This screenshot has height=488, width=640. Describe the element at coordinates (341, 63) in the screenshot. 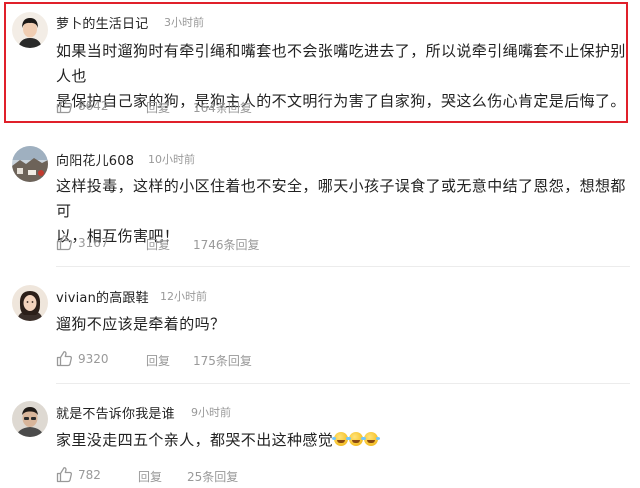

I see `comment-text-line: 如果当时遛狗时有牵引绳和嘴套也不会张嘴吃进去了，所以说牵引绳嘴套不止保护别人也` at that location.